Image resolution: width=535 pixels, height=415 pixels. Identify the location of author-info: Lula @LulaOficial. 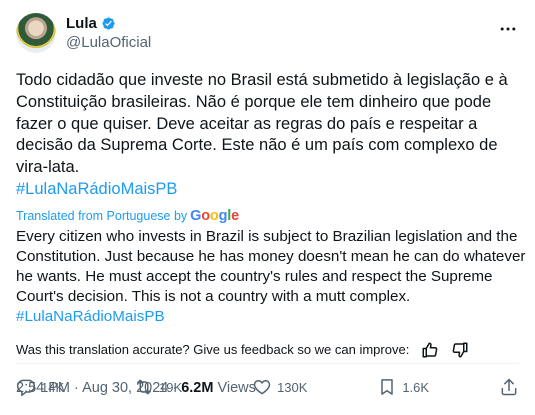
(108, 33).